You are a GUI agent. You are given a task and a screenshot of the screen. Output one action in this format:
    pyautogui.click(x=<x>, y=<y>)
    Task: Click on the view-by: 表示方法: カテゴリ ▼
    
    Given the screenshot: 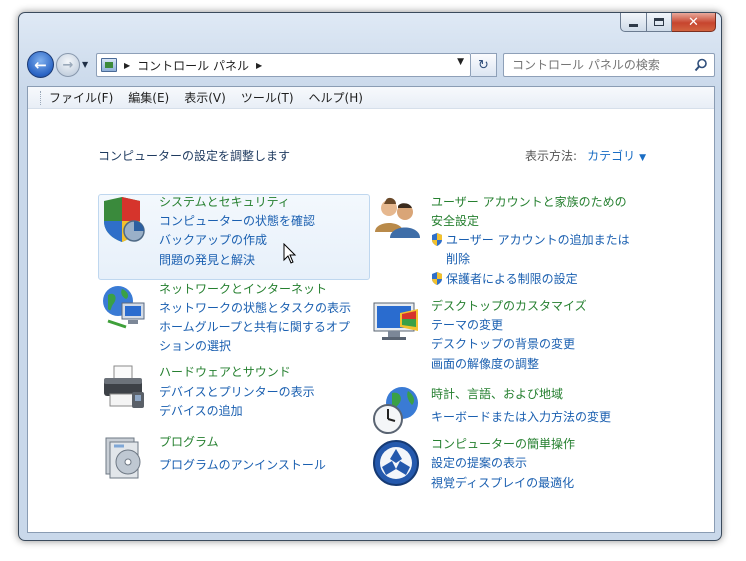 What is the action you would take?
    pyautogui.click(x=585, y=155)
    